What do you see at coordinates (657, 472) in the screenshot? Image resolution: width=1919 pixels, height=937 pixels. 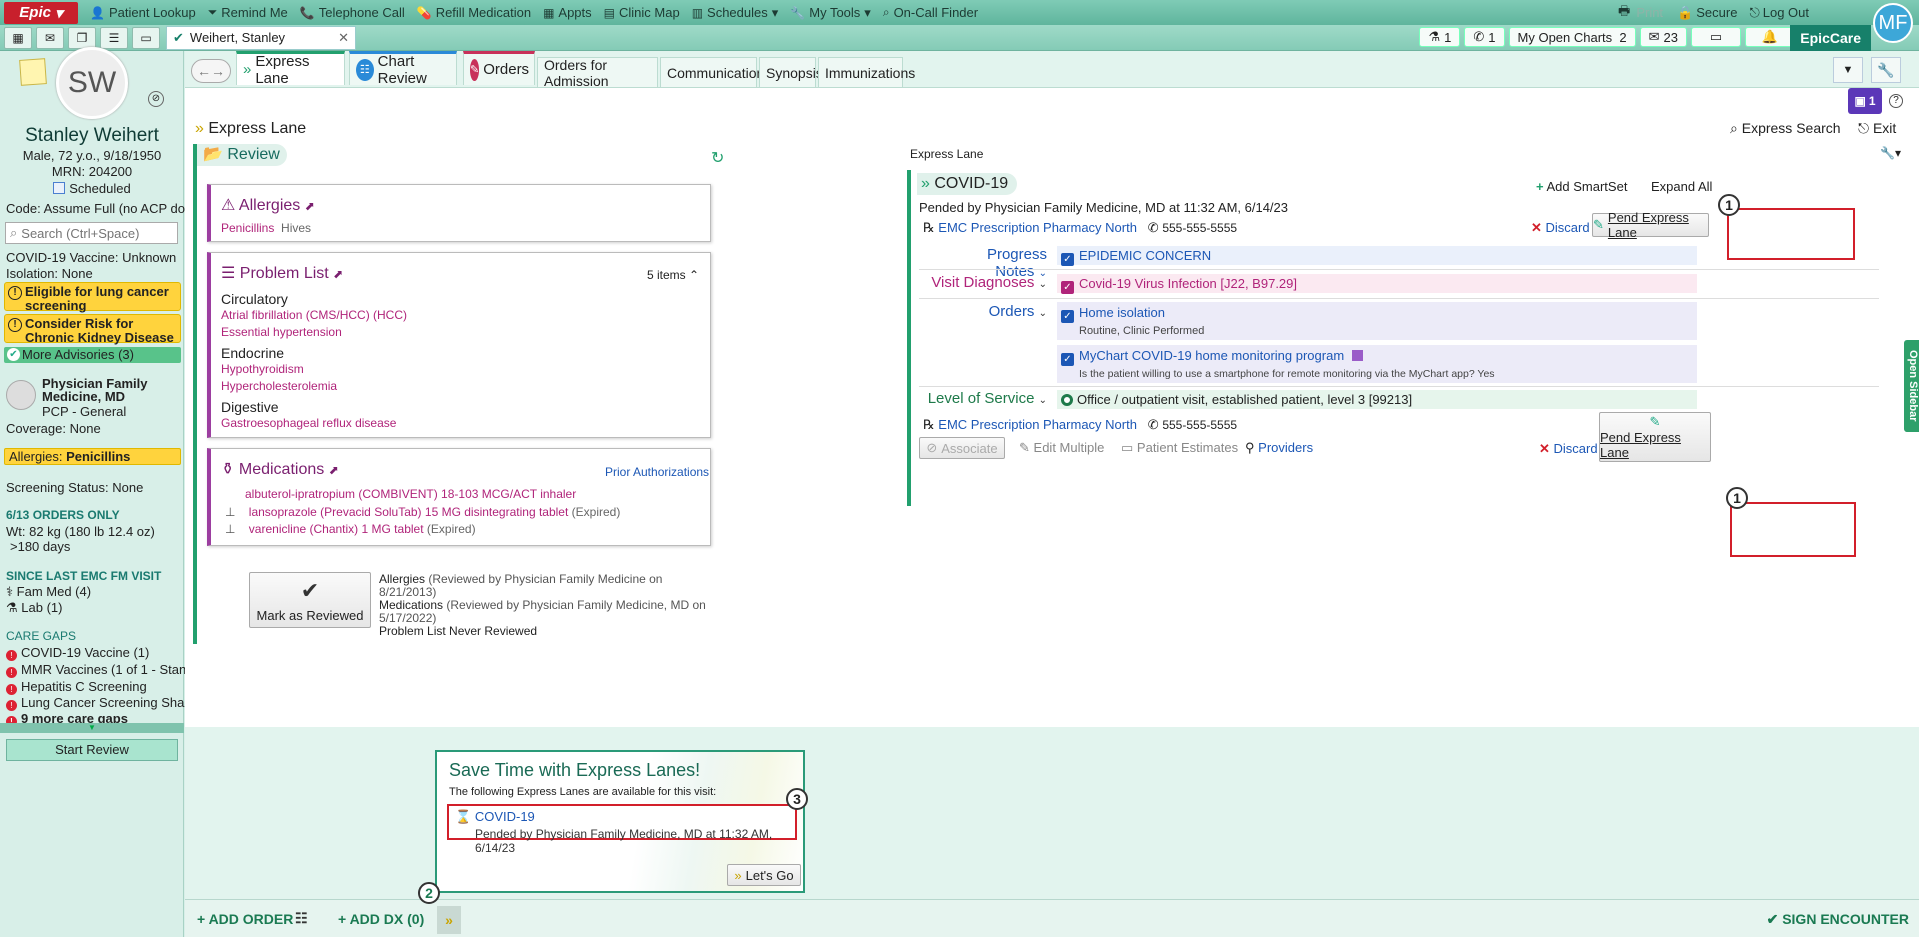 I see `prior-authorizations-link: Prior Authorizations` at bounding box center [657, 472].